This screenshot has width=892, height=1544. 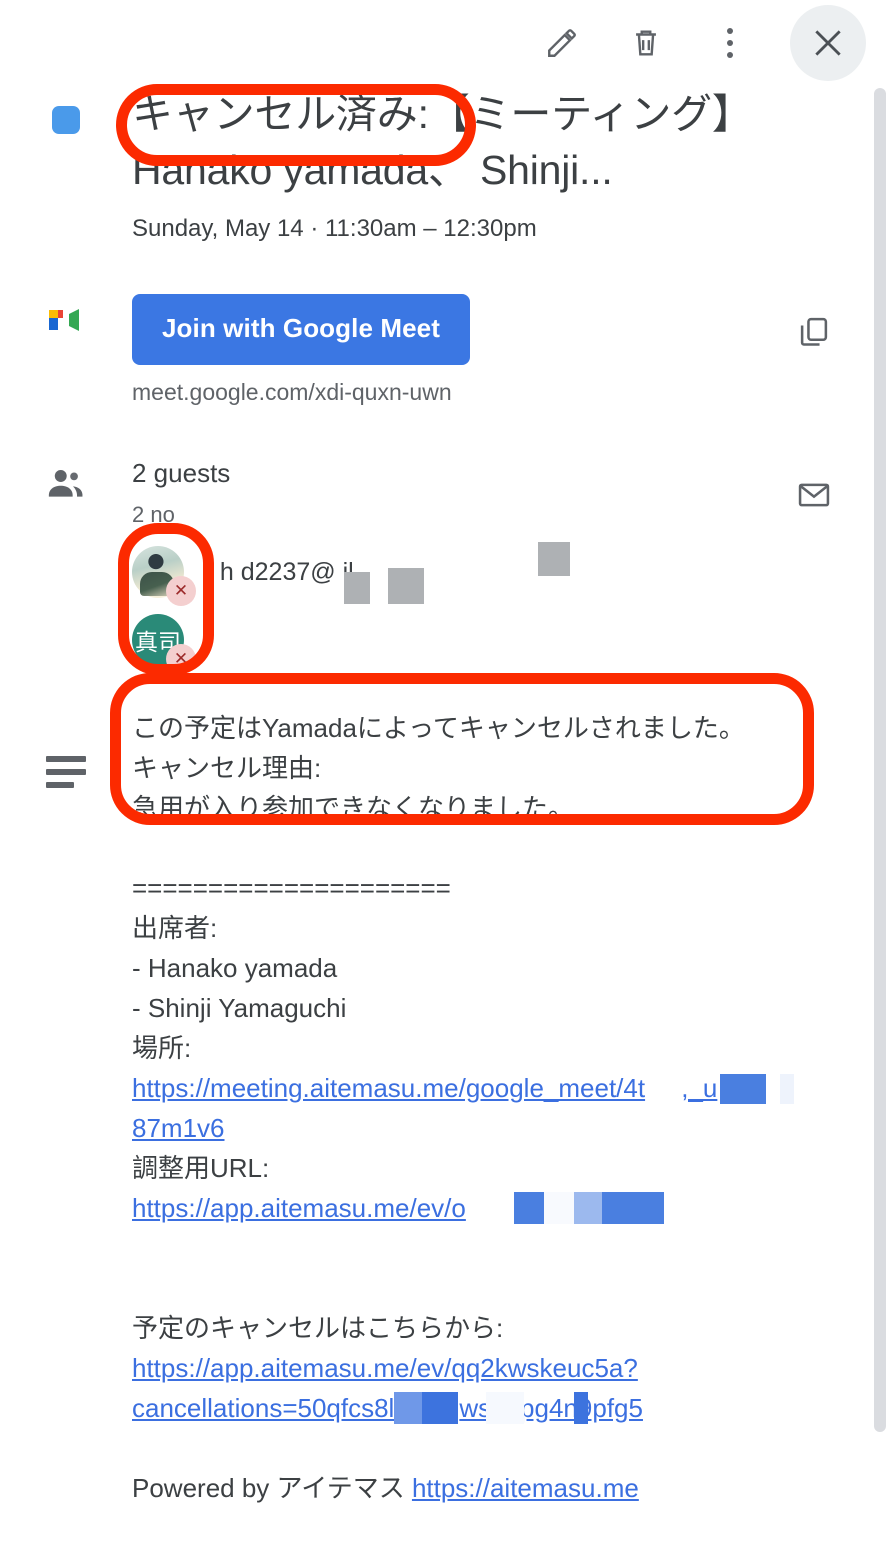 I want to click on edit-button, so click(x=562, y=43).